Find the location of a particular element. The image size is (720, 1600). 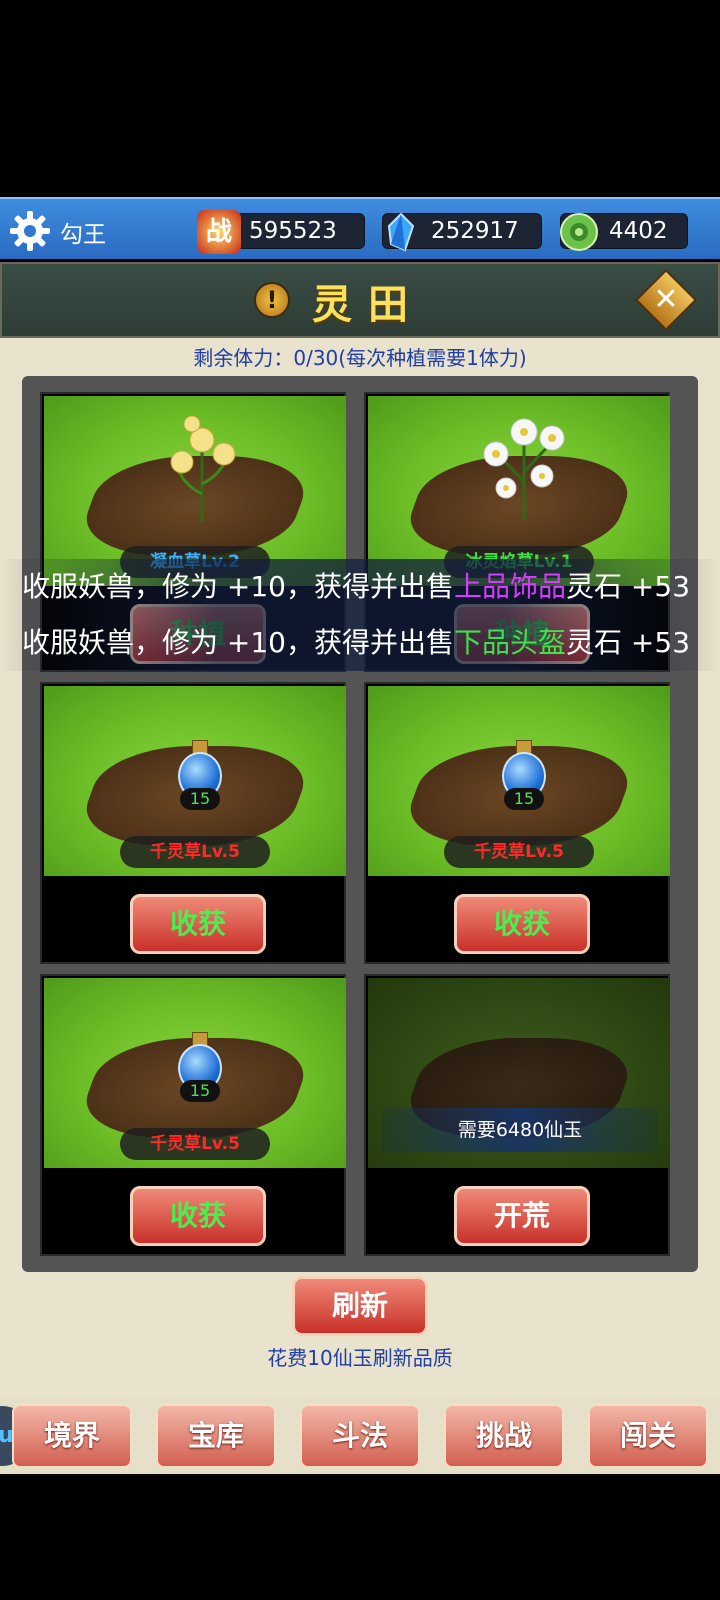

item-name: 下品头盔 is located at coordinates (510, 642).